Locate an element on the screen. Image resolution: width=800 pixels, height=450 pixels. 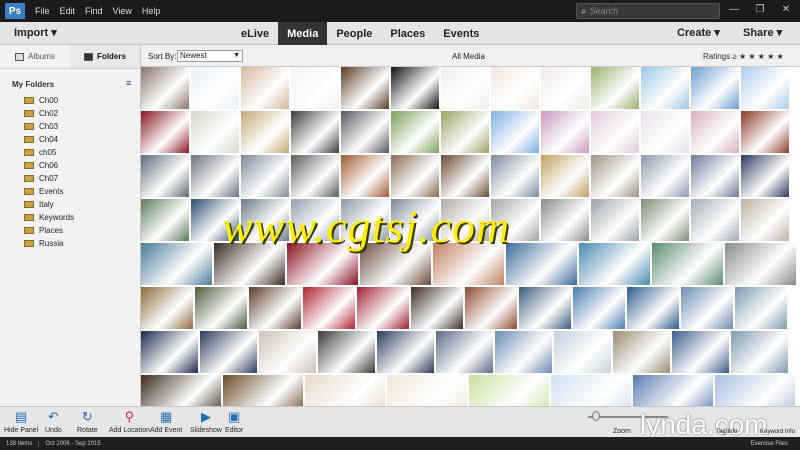
folder-item: Ch03 is located at coordinates (49, 126).